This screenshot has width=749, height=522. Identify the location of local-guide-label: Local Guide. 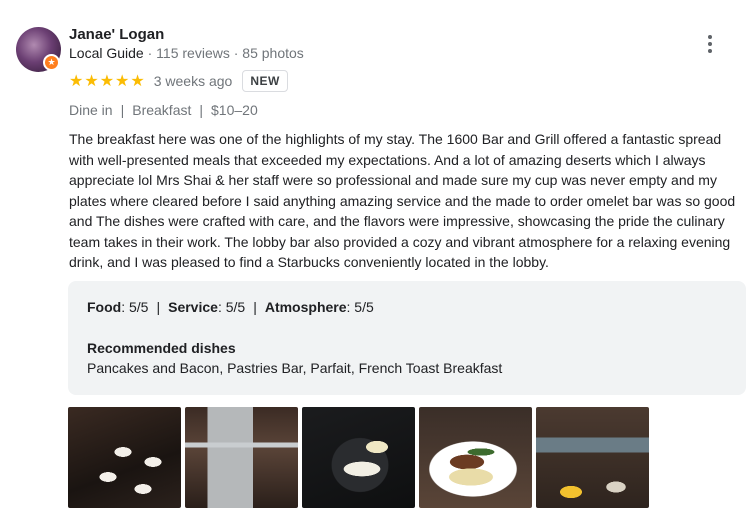
(106, 53).